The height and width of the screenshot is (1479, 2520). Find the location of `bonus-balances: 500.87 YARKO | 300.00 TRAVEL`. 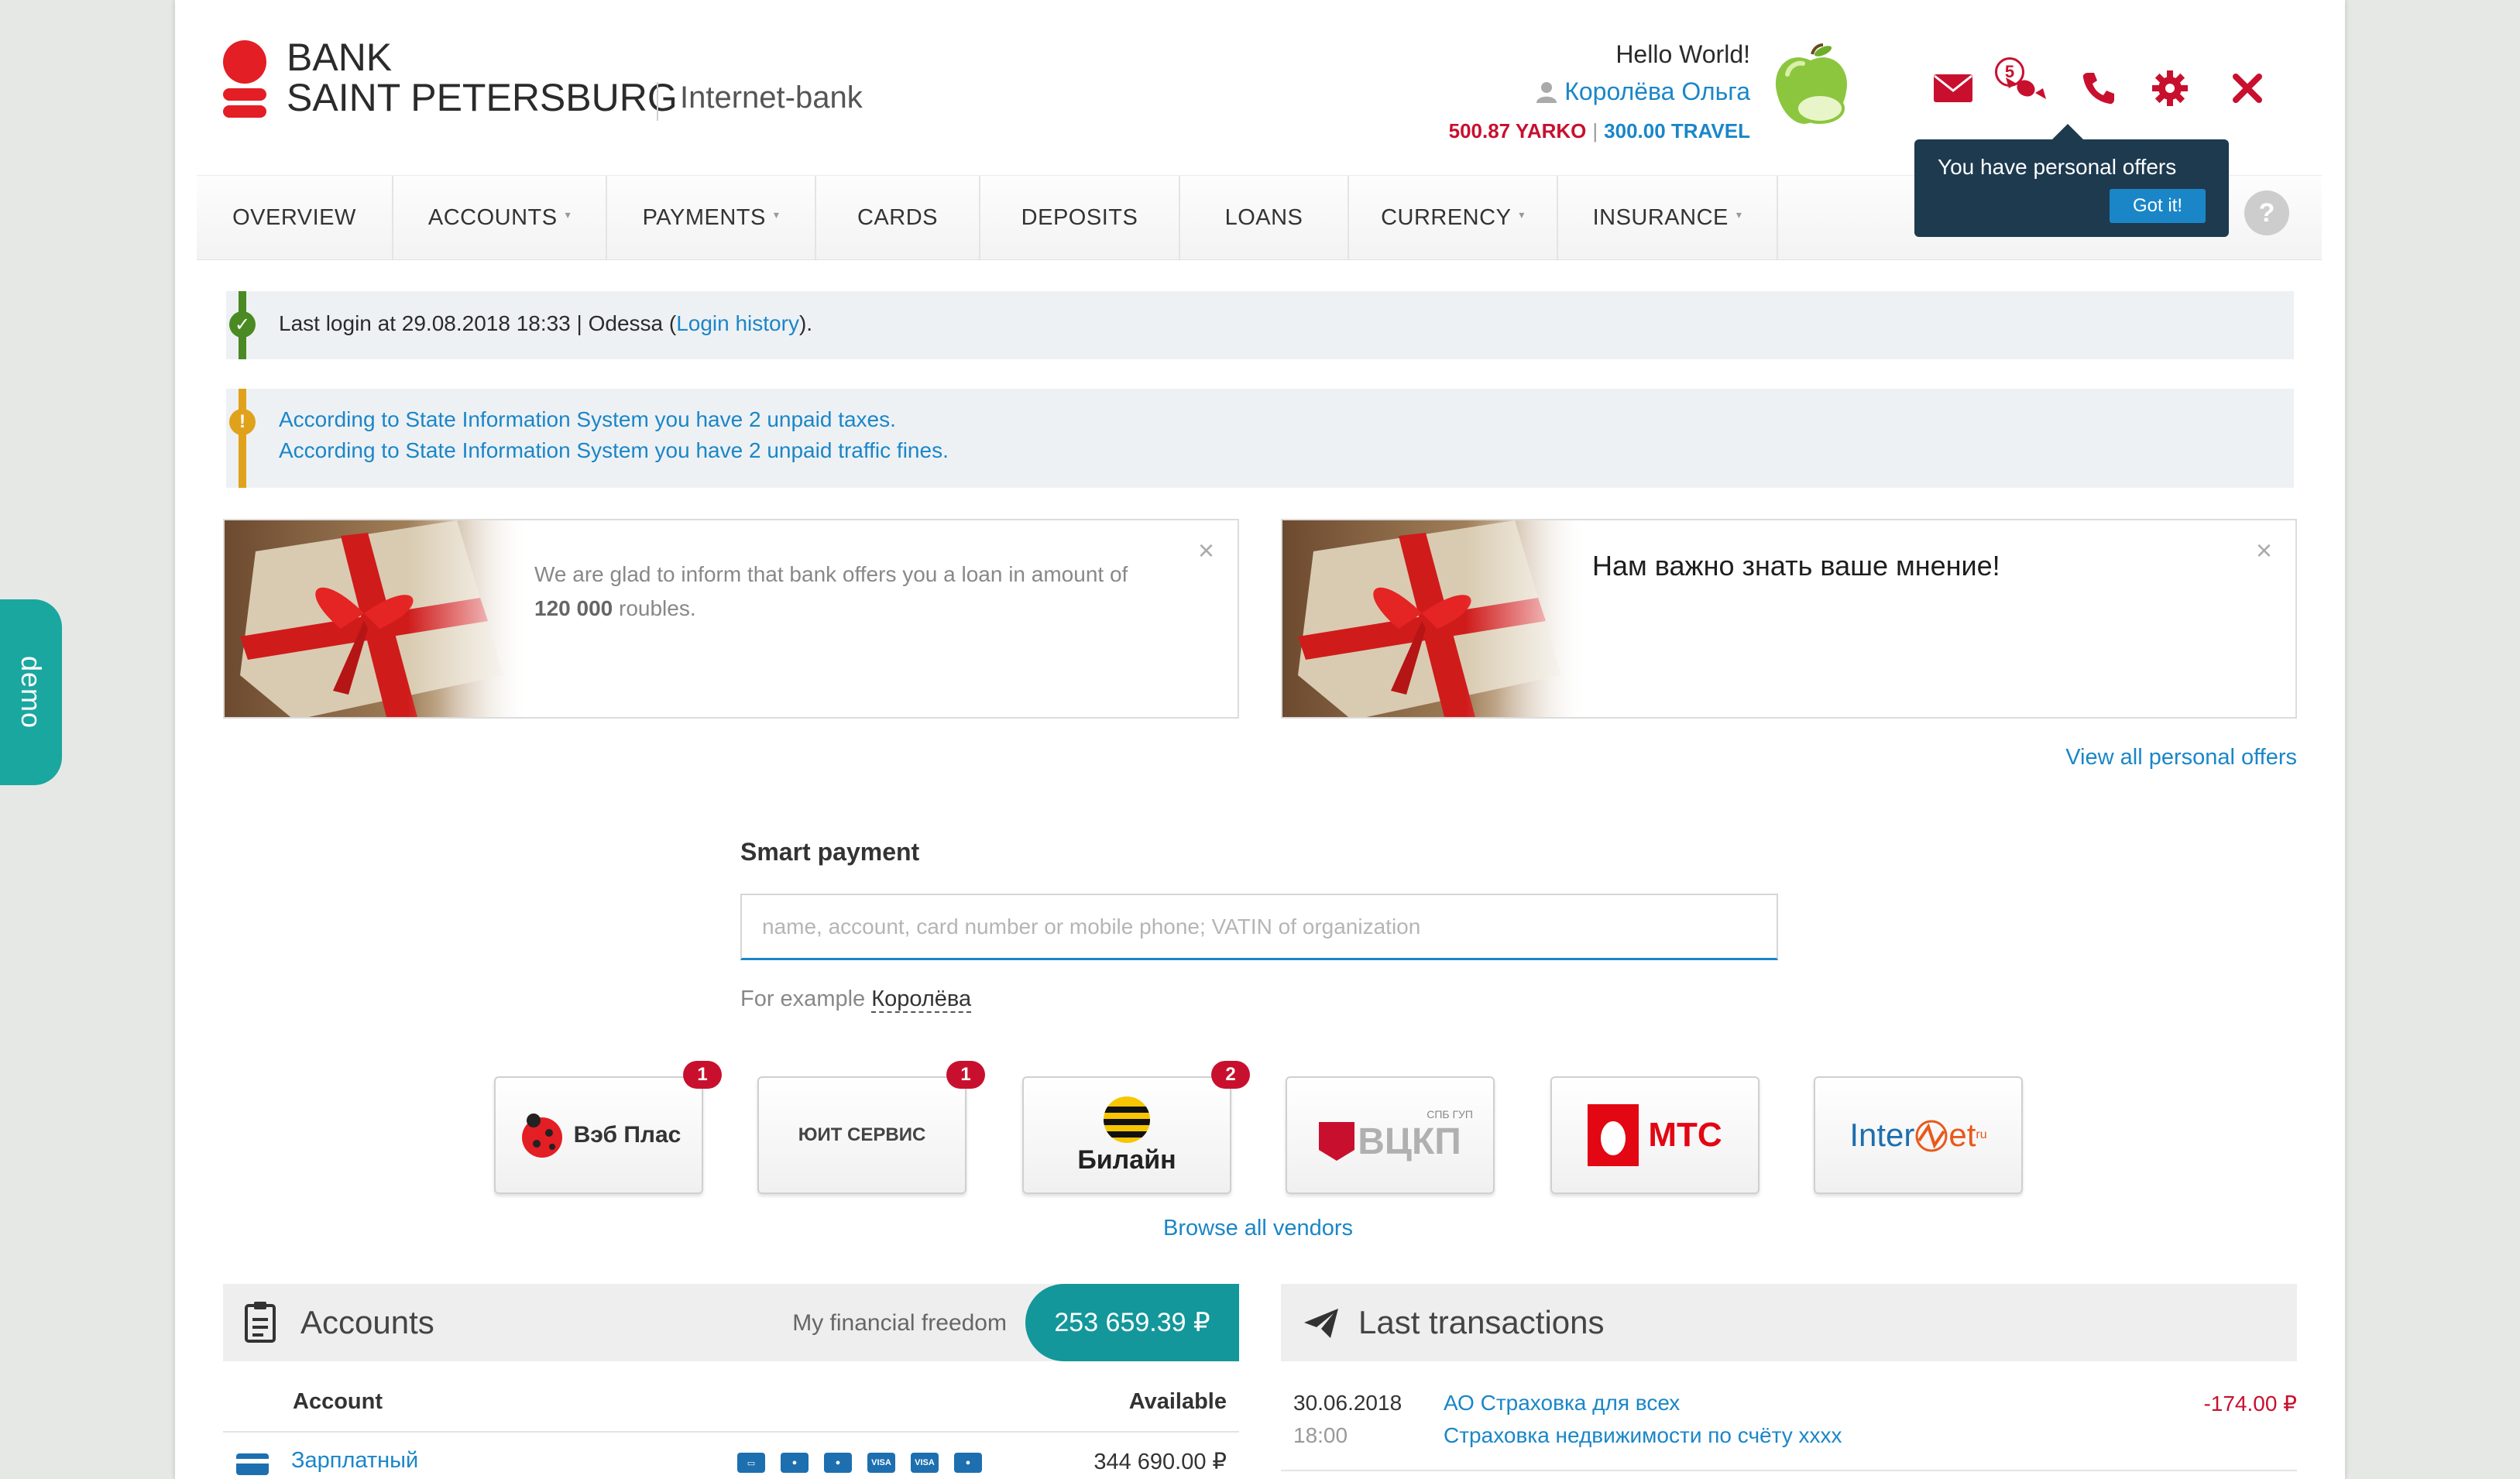

bonus-balances: 500.87 YARKO | 300.00 TRAVEL is located at coordinates (1600, 131).